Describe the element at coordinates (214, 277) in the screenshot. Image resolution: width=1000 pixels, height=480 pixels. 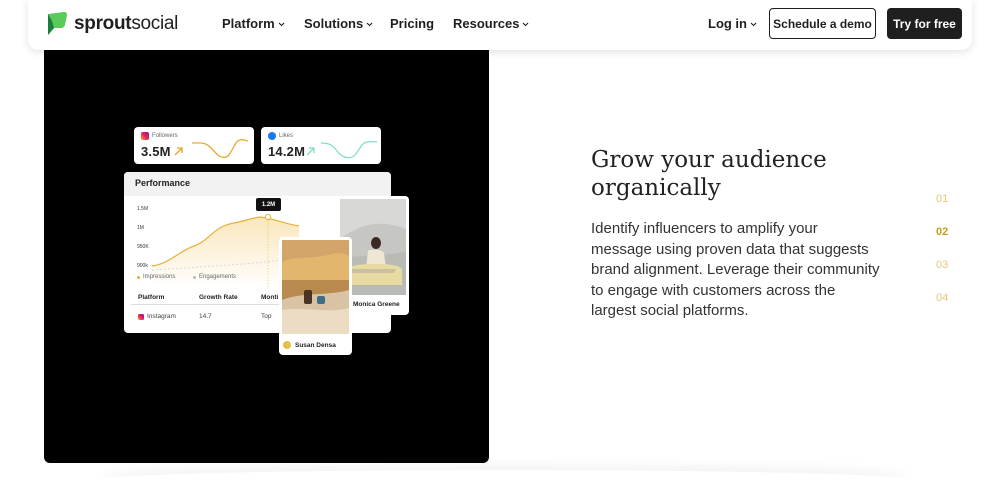
I see `legend-engagements: Engagements` at that location.